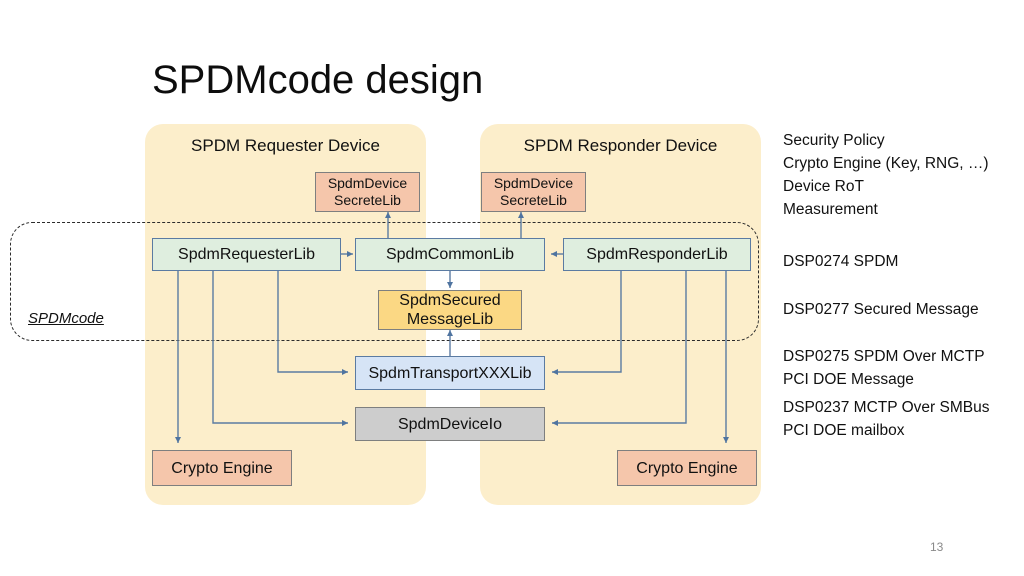  I want to click on spdmcode-boundary-label: SPDMcode, so click(66, 318).